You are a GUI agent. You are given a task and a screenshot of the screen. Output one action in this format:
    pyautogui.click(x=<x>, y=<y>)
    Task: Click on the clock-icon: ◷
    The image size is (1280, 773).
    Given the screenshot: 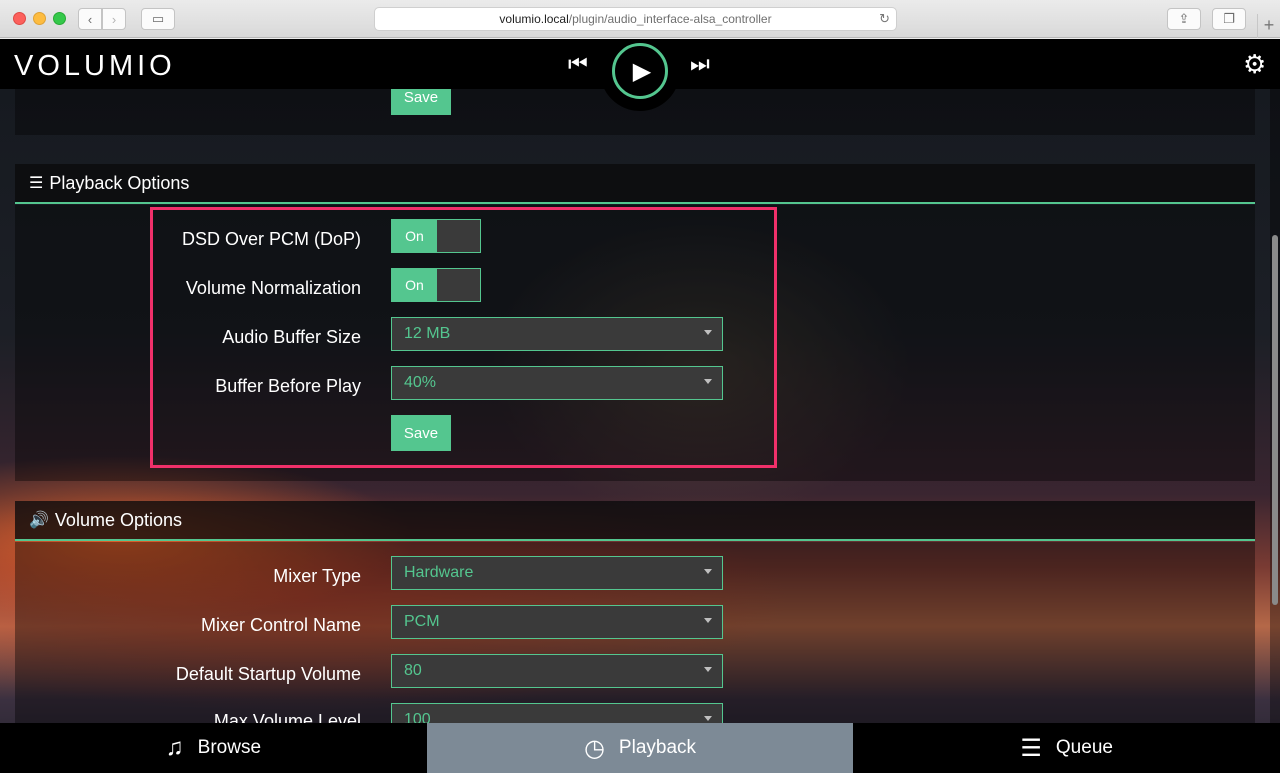 What is the action you would take?
    pyautogui.click(x=594, y=748)
    